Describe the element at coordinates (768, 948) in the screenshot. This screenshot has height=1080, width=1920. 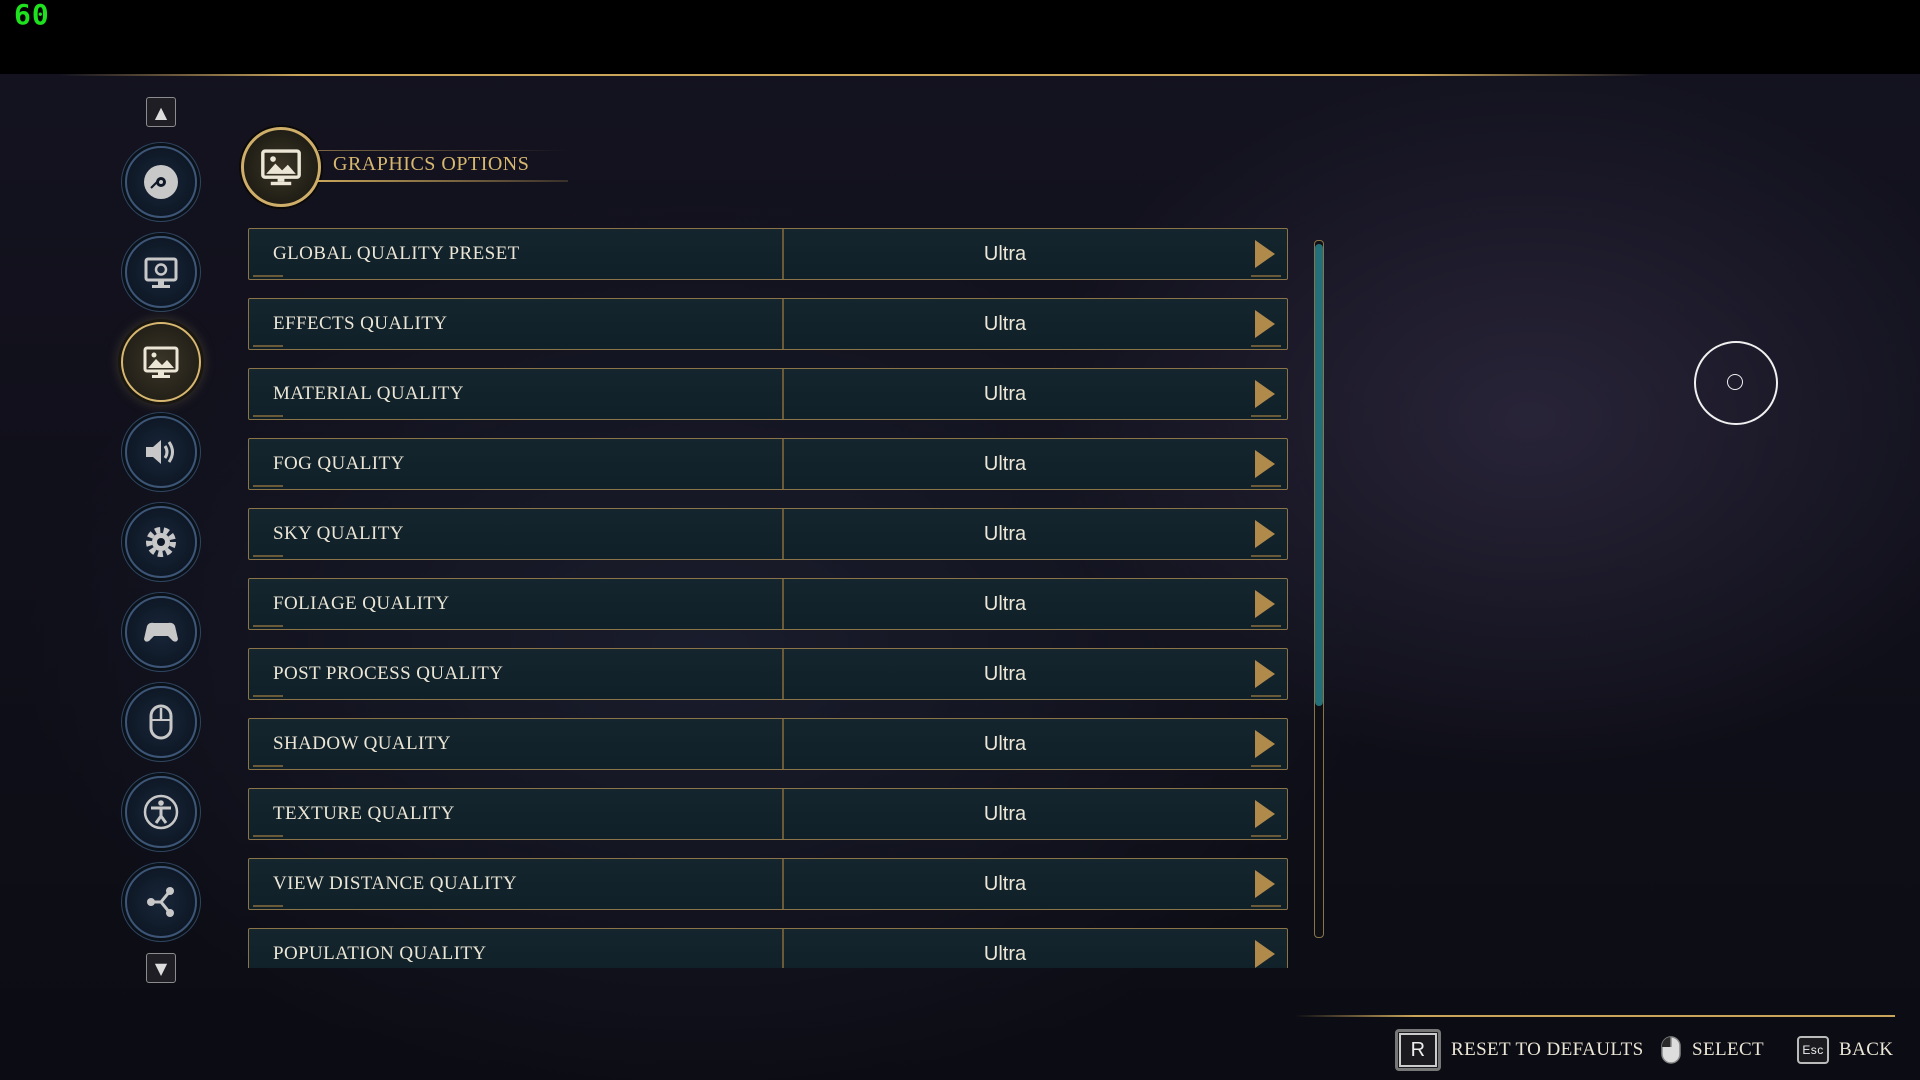
I see `setting-row: POPULATION QUALITY Ultra` at that location.